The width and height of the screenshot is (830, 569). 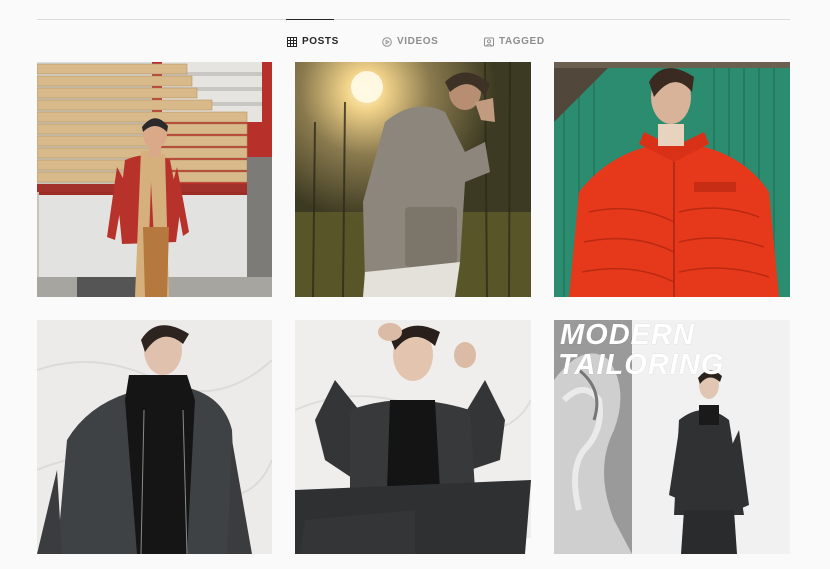 I want to click on play-circle-icon, so click(x=387, y=41).